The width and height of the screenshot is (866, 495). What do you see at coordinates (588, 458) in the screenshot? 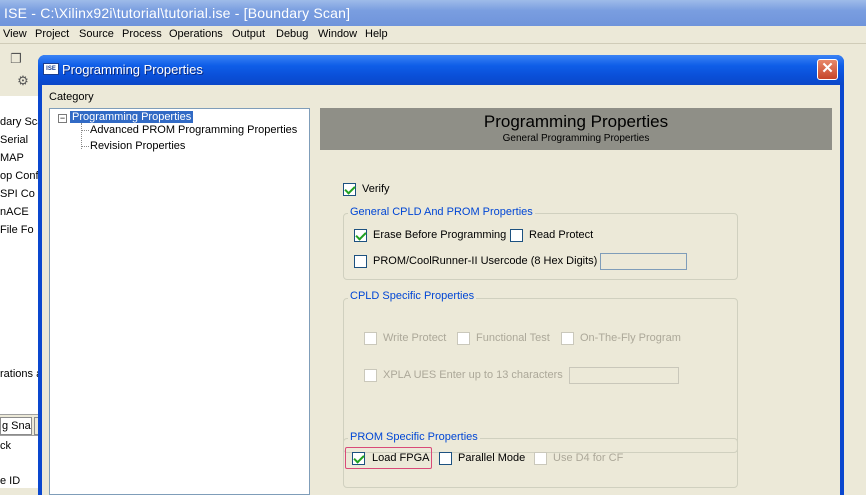
I see `use-d4-label: Use D4 for CF` at bounding box center [588, 458].